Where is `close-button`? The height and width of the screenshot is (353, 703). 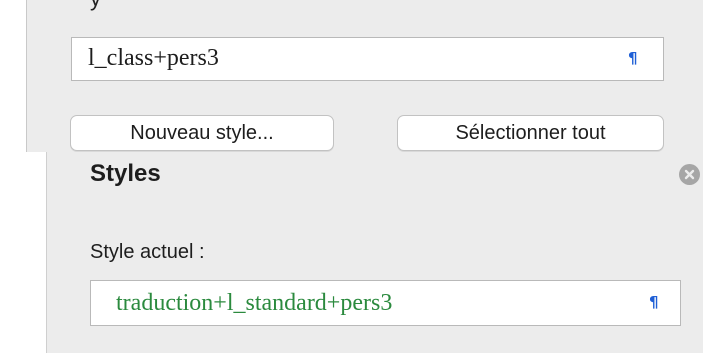
close-button is located at coordinates (689, 174).